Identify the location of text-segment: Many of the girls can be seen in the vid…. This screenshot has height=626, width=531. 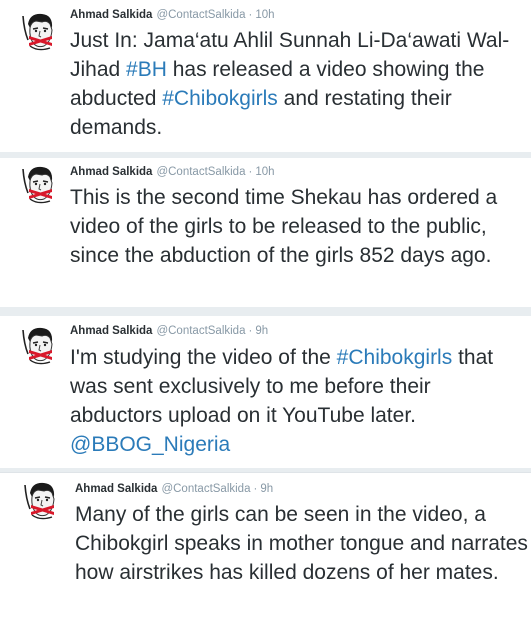
(301, 543).